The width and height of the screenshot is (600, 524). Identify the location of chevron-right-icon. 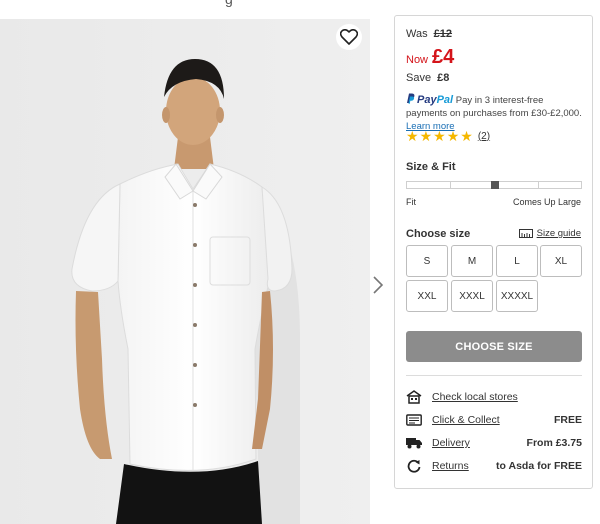
(378, 285).